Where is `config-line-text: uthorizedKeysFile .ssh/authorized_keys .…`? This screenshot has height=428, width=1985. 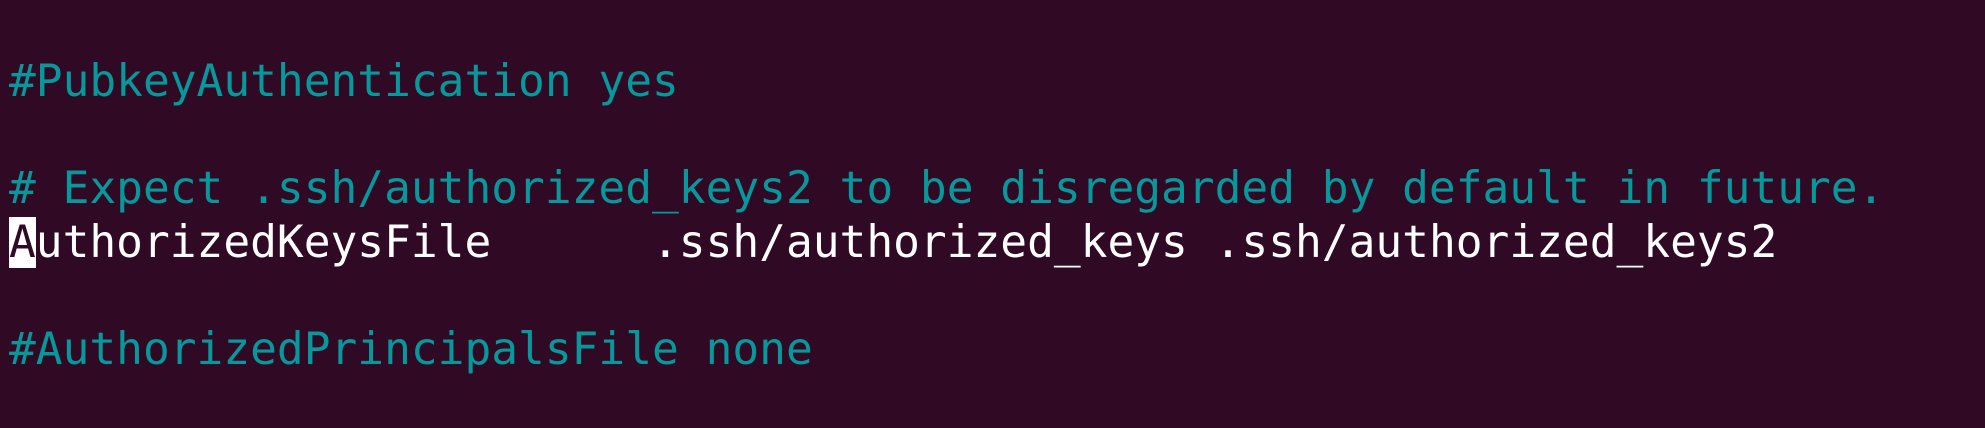
config-line-text: uthorizedKeysFile .ssh/authorized_keys .… is located at coordinates (906, 242).